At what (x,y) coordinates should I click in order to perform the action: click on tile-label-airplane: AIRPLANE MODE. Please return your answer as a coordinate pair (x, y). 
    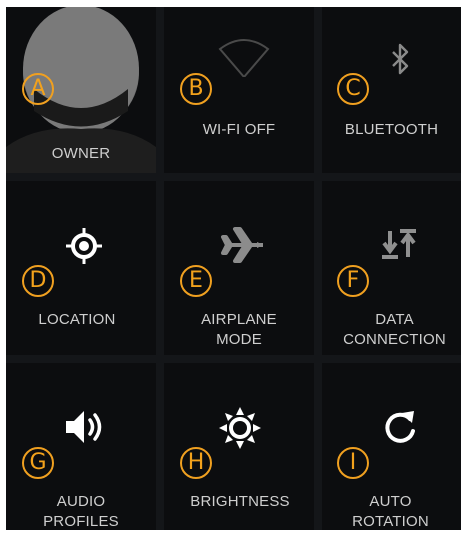
    Looking at the image, I should click on (239, 329).